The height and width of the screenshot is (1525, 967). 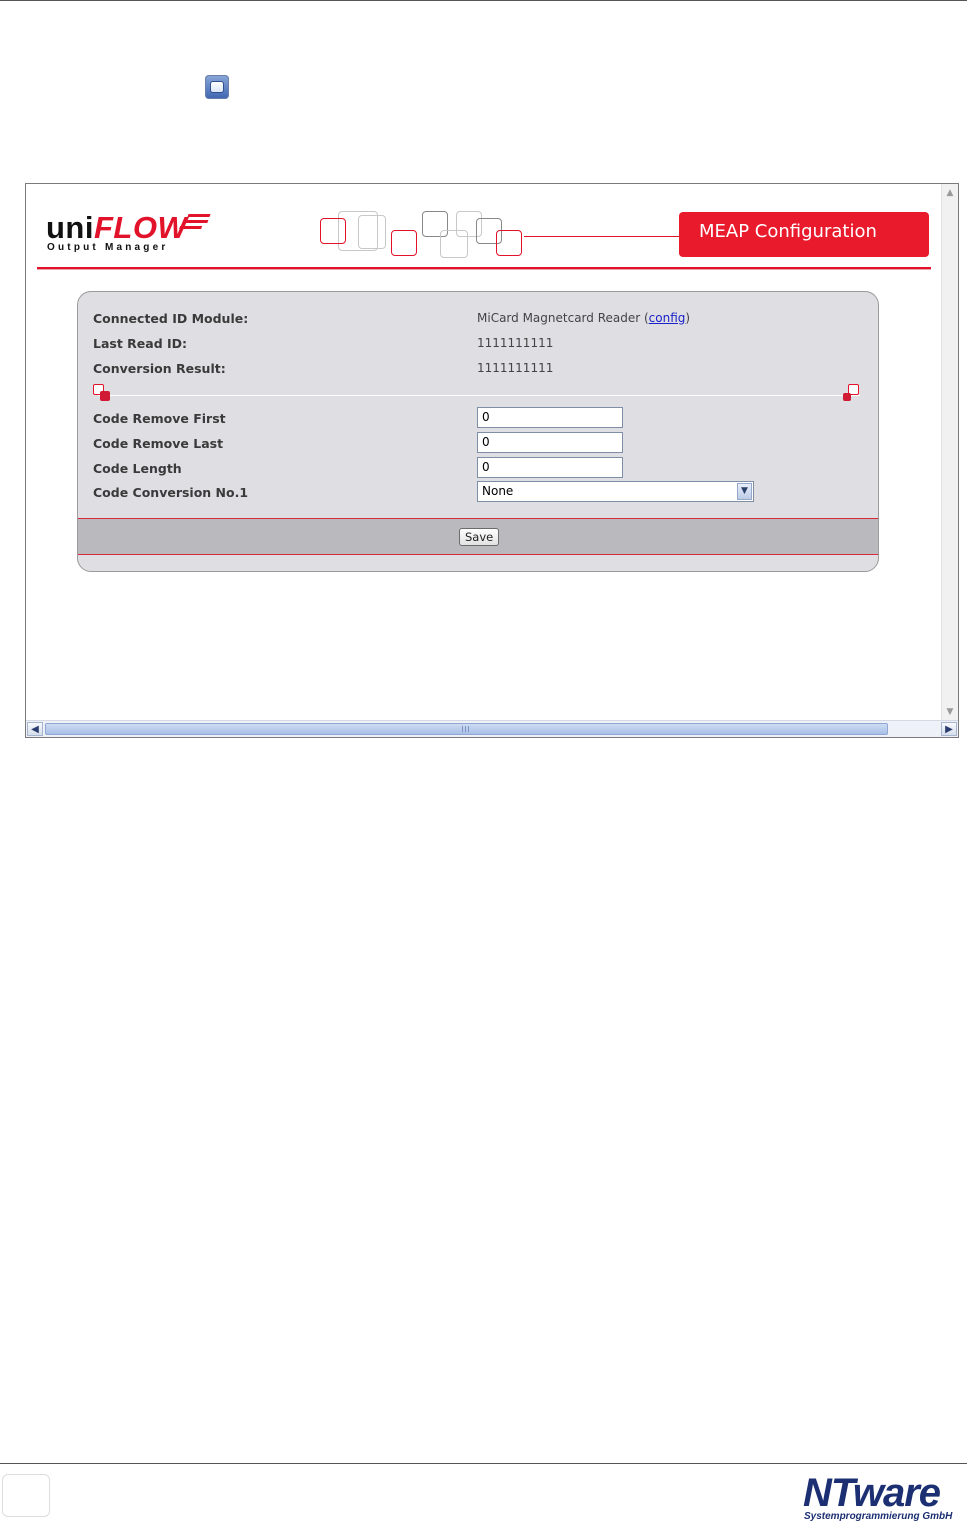 I want to click on logo-subtitle: Output Manager, so click(x=108, y=247).